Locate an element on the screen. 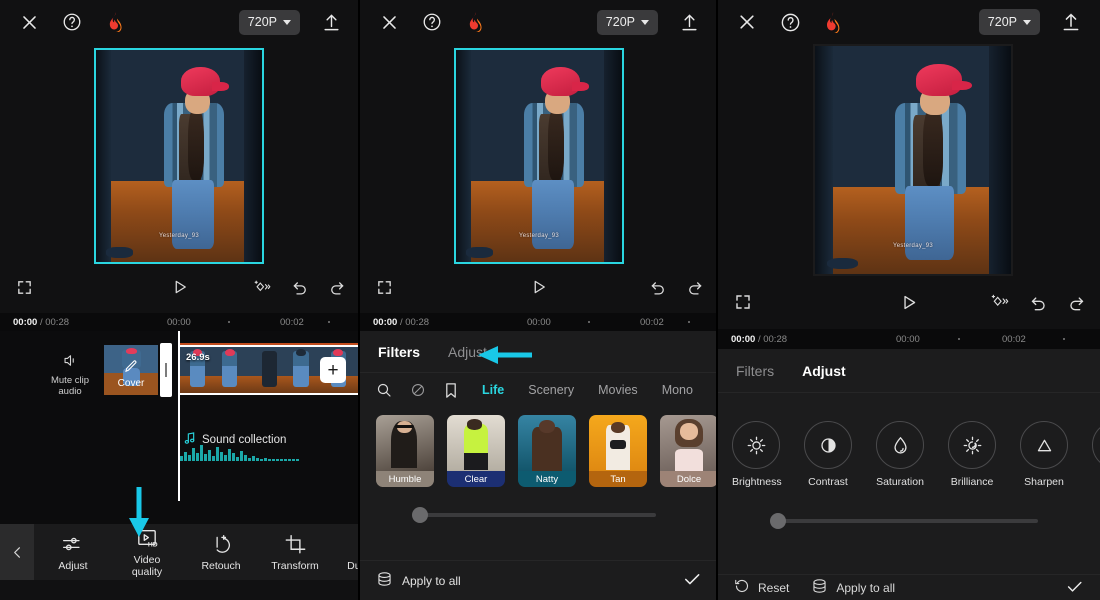 The image size is (1100, 600). add-clip-button: + is located at coordinates (333, 370).